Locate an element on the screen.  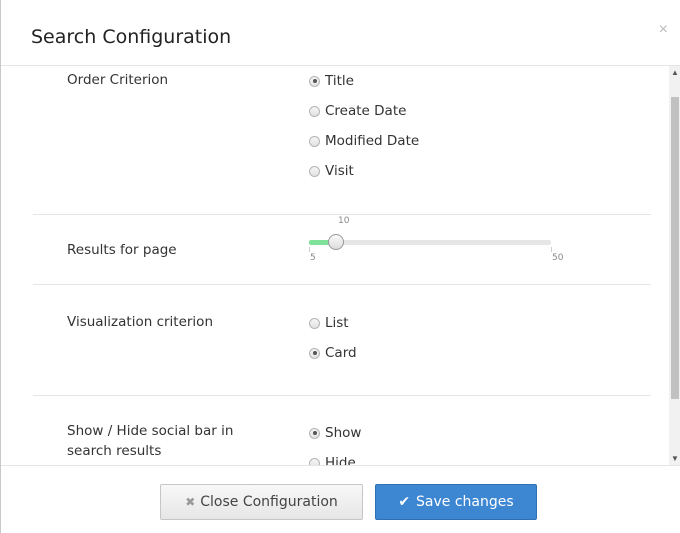
close-icon: × is located at coordinates (663, 30).